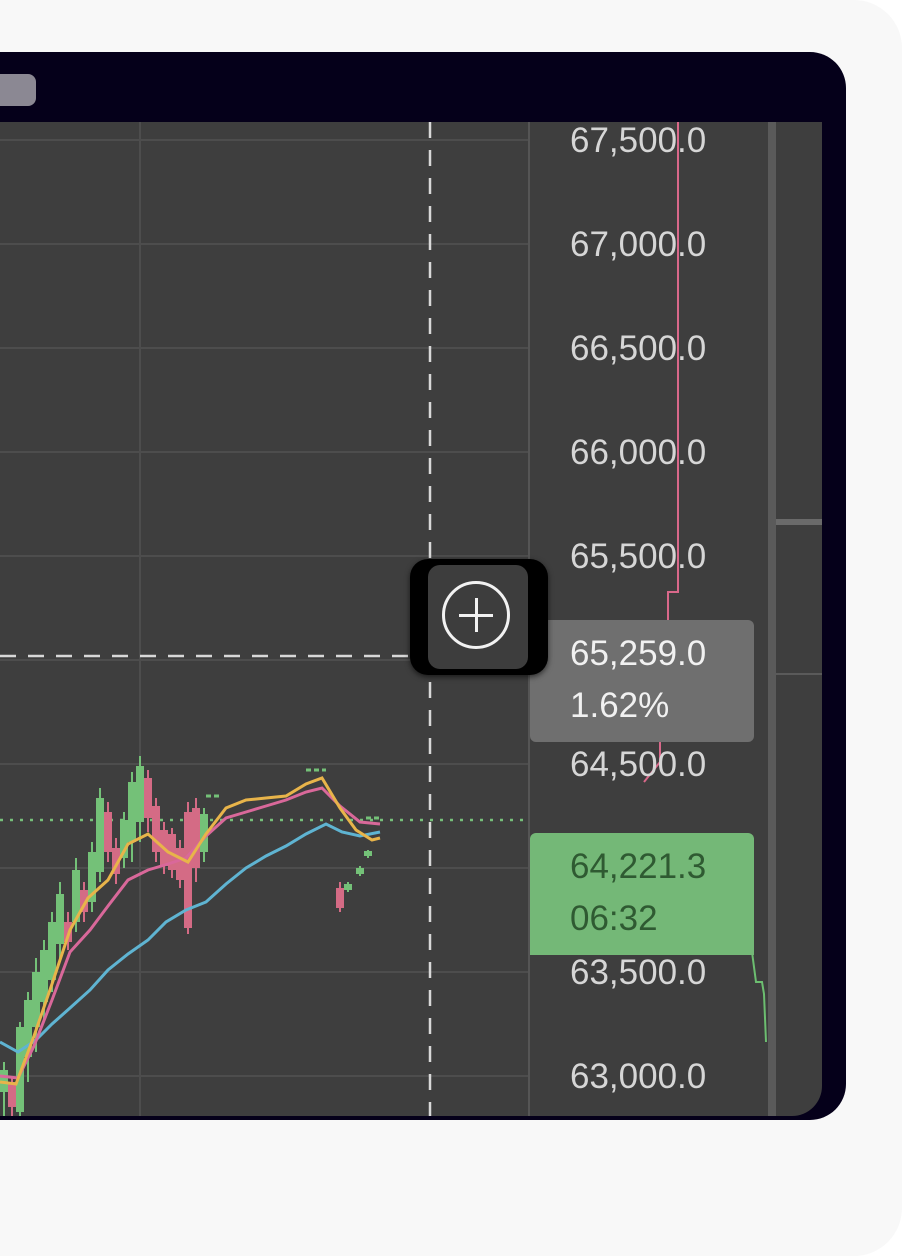 This screenshot has height=1256, width=902. I want to click on price-axis-label: 66,000.0, so click(638, 452).